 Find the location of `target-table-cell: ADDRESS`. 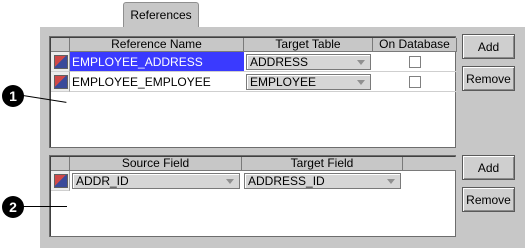

target-table-cell: ADDRESS is located at coordinates (308, 62).